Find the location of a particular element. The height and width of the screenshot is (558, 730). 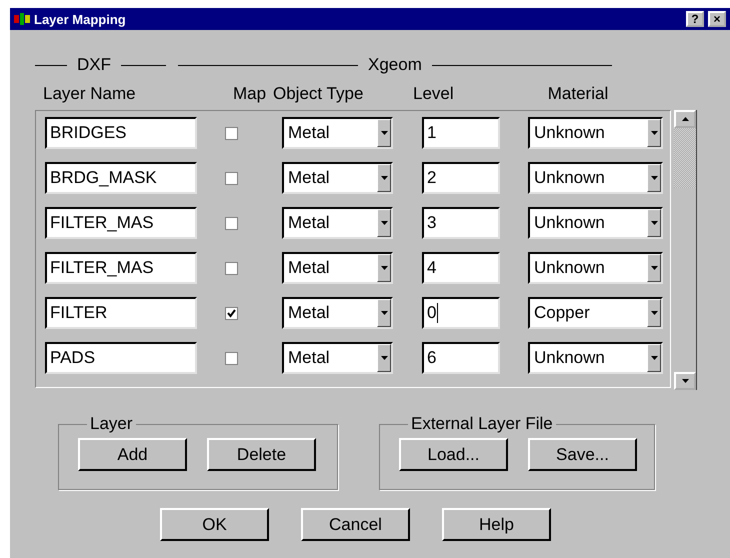

level-field: 4 is located at coordinates (461, 268).